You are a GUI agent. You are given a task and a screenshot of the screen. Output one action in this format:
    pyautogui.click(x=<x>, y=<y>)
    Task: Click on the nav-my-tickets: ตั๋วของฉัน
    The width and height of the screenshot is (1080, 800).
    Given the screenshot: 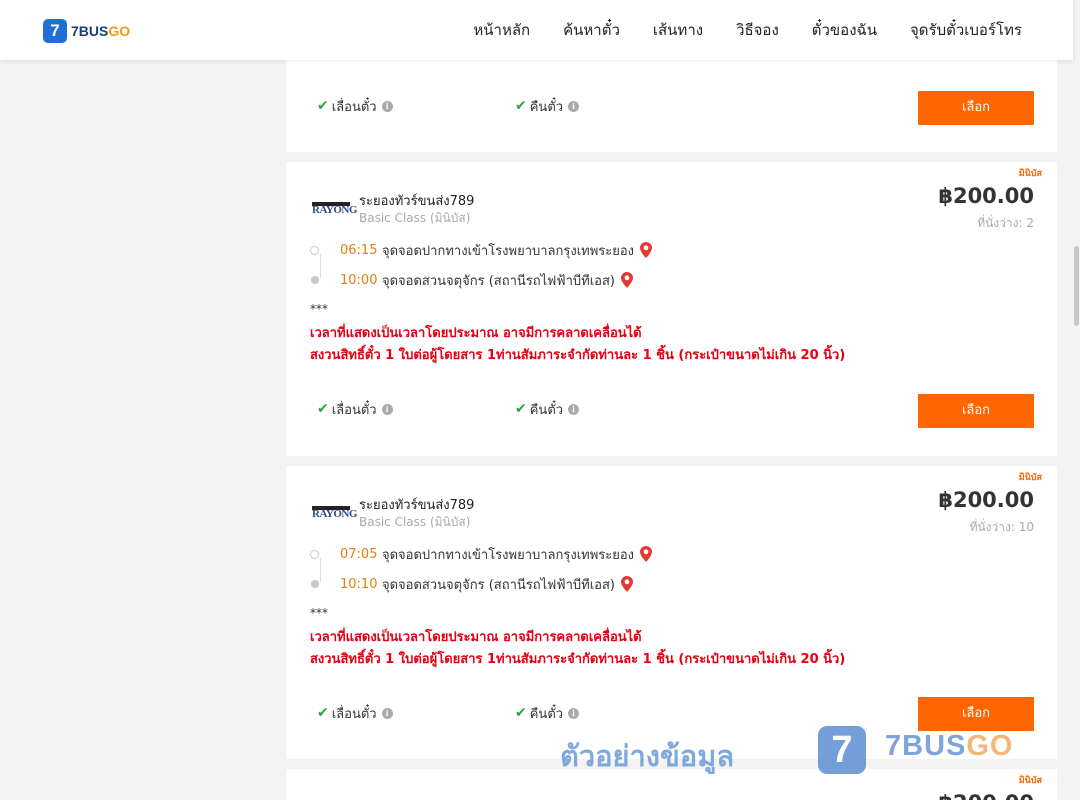 What is the action you would take?
    pyautogui.click(x=844, y=30)
    